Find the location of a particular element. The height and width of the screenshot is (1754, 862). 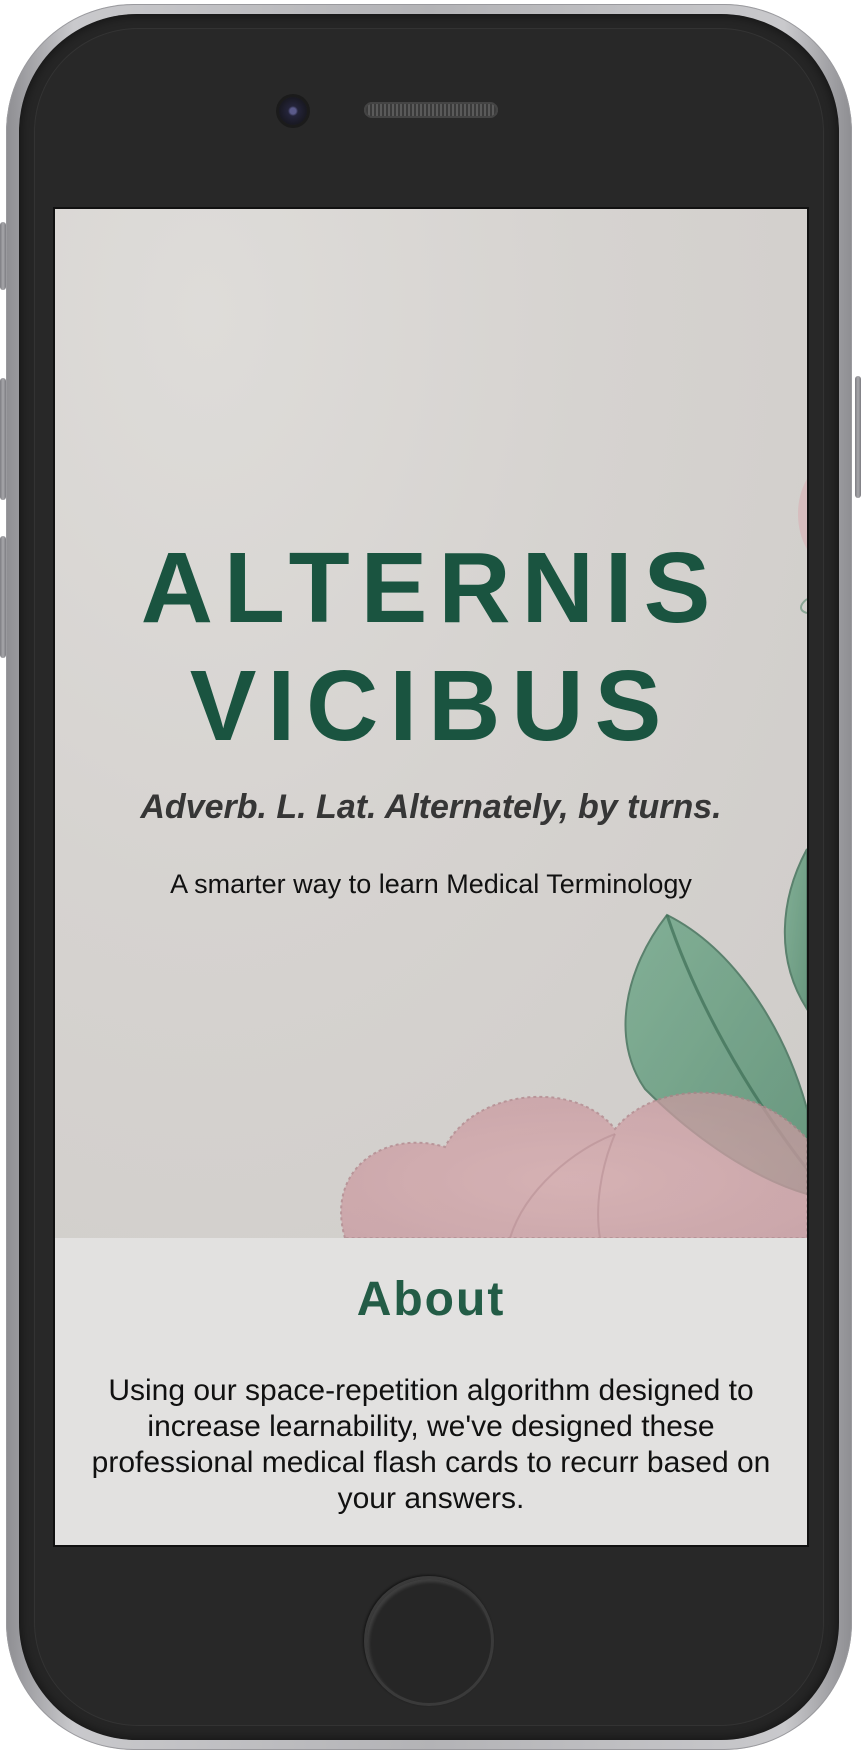

app-title: ALTERNIS VICIBUS is located at coordinates (431, 647).